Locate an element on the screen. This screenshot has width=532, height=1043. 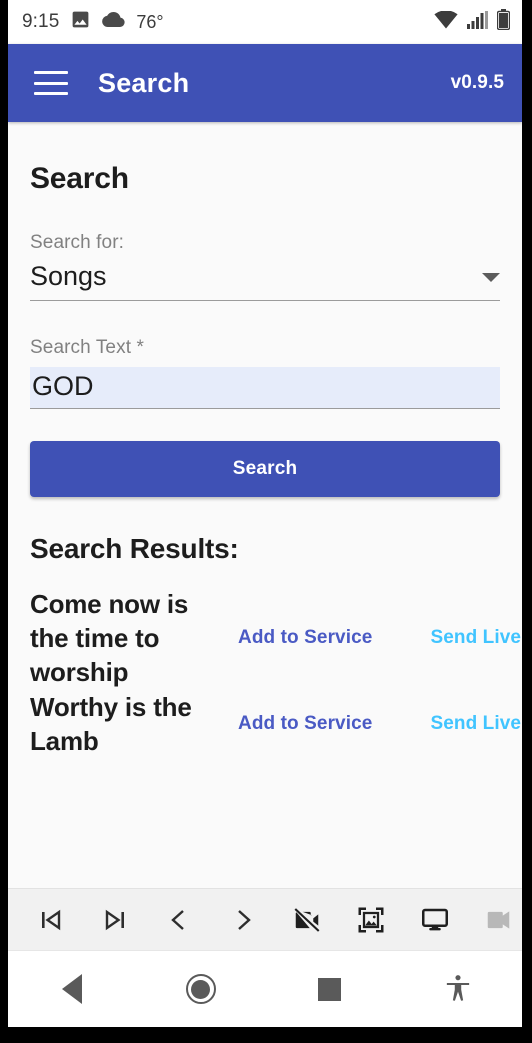
skip-to-last-icon is located at coordinates (115, 920).